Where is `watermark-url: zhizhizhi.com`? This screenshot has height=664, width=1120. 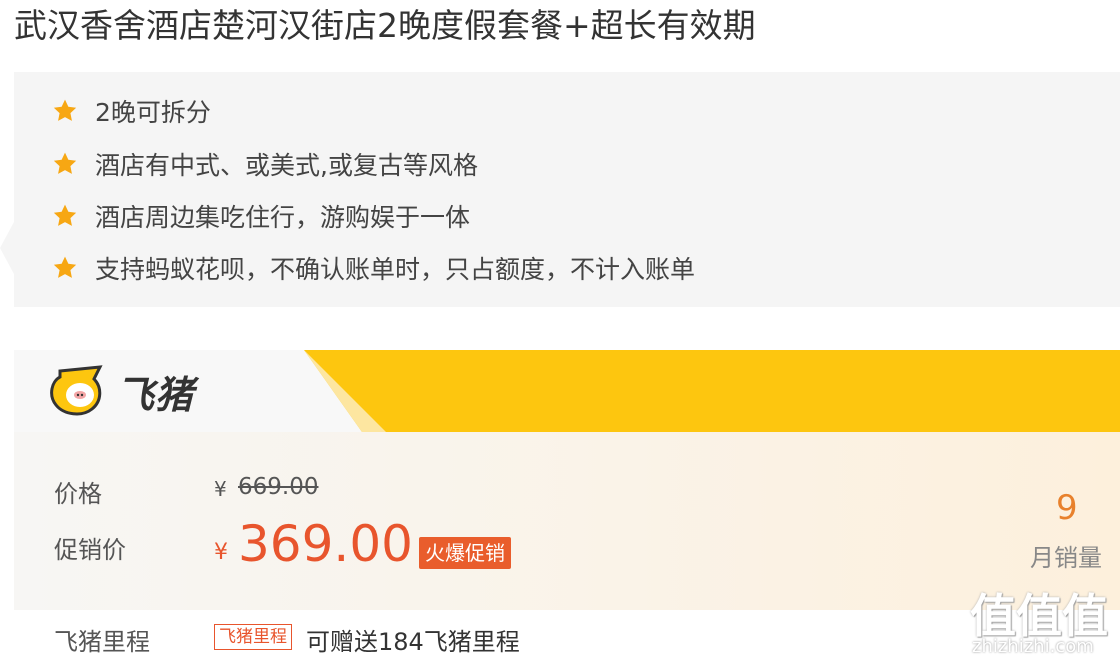
watermark-url: zhizhizhi.com is located at coordinates (1033, 646).